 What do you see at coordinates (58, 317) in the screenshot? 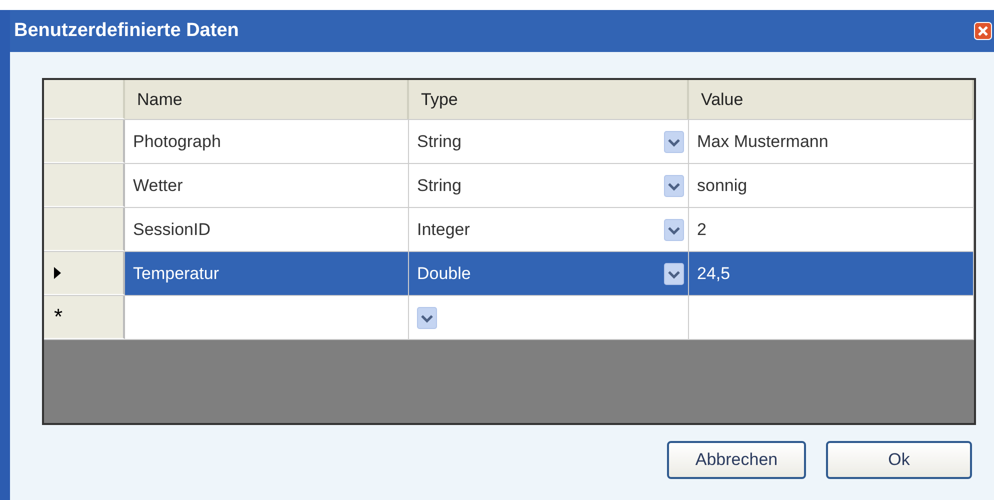
I see `new-row-marker: *` at bounding box center [58, 317].